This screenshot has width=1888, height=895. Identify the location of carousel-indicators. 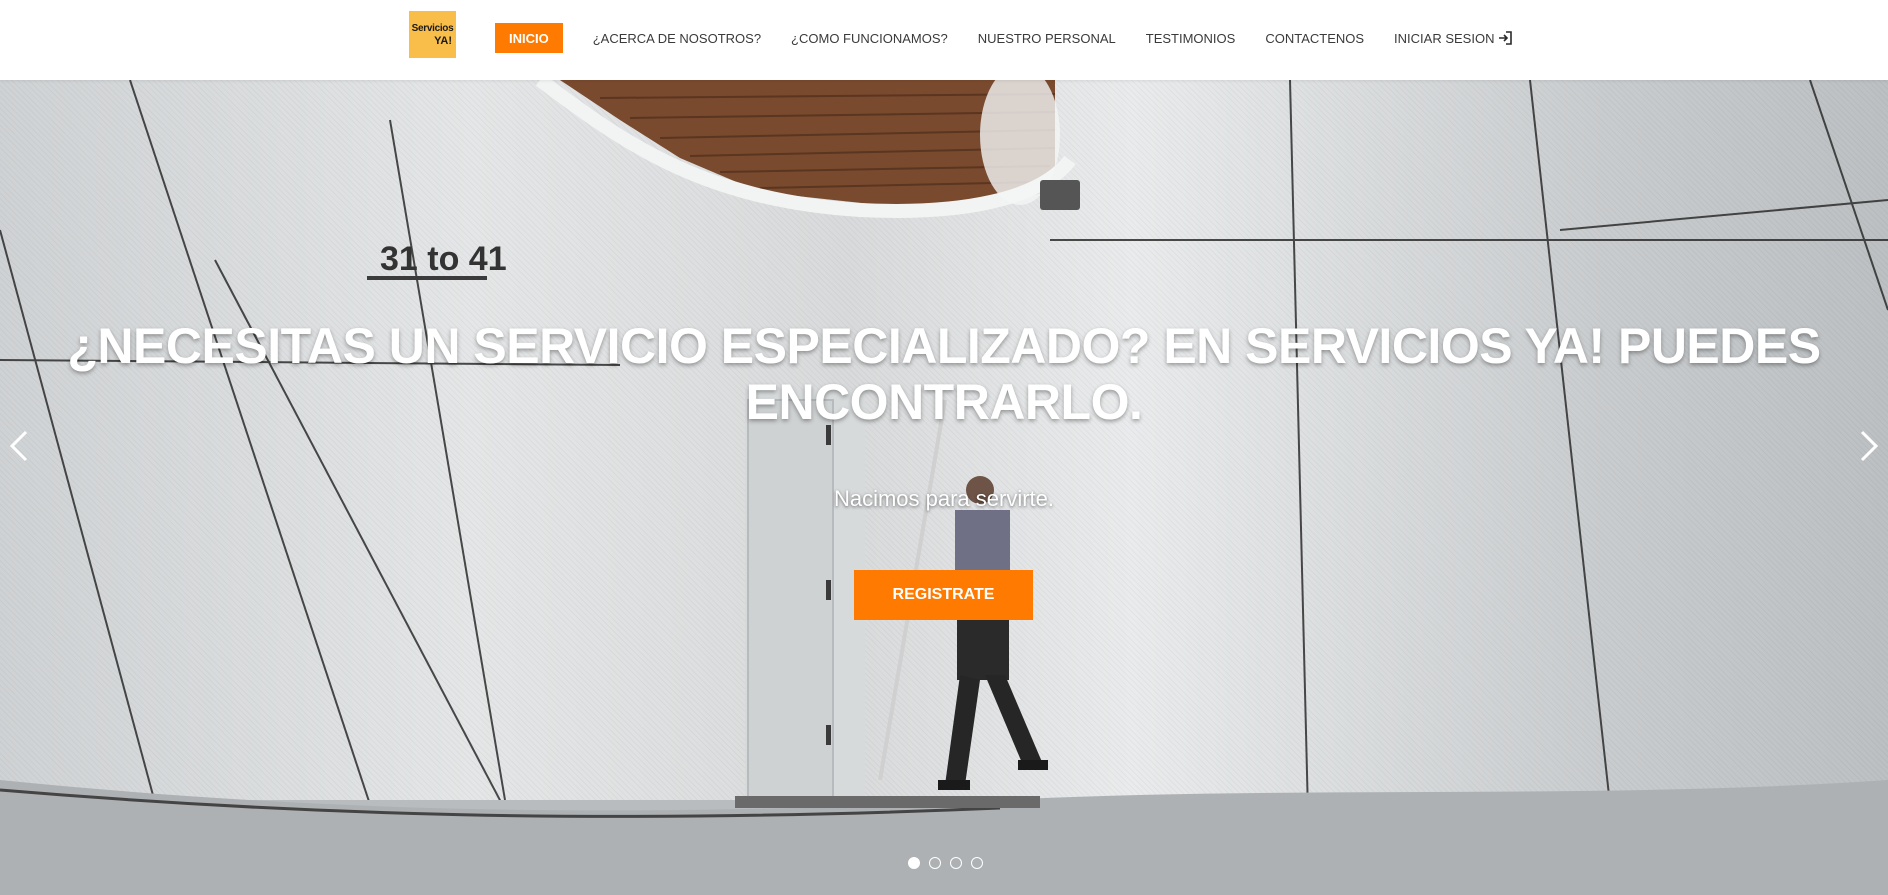
(950, 863).